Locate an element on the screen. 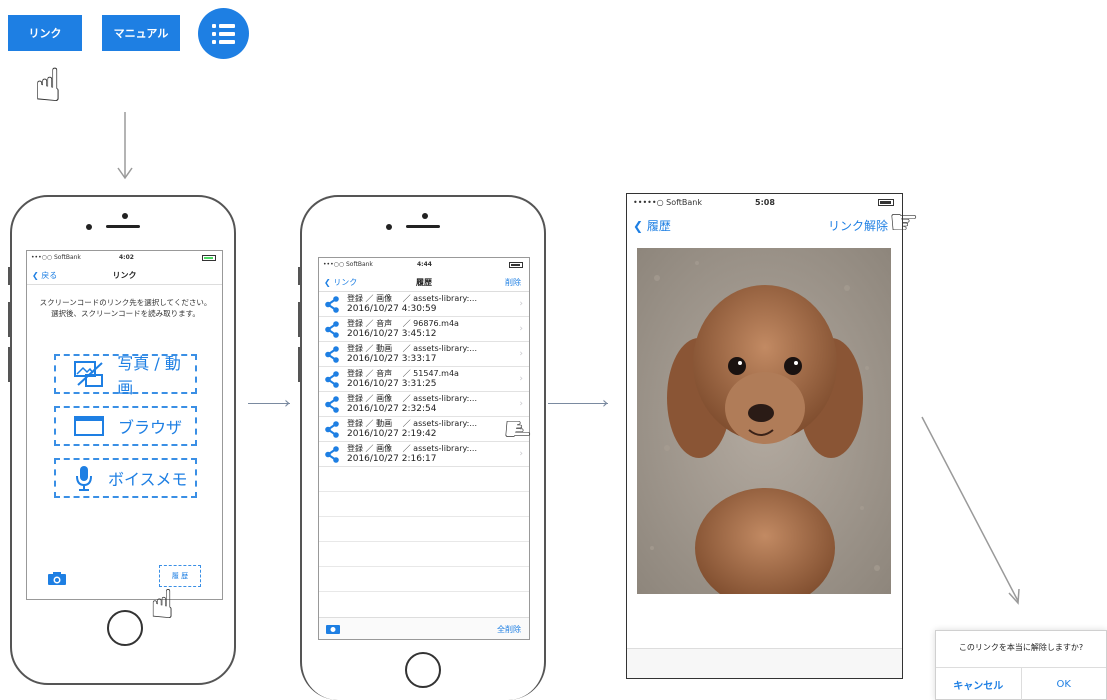 The image size is (1107, 700). history-row-date: 2016/10/27 4:30:59 is located at coordinates (392, 309).